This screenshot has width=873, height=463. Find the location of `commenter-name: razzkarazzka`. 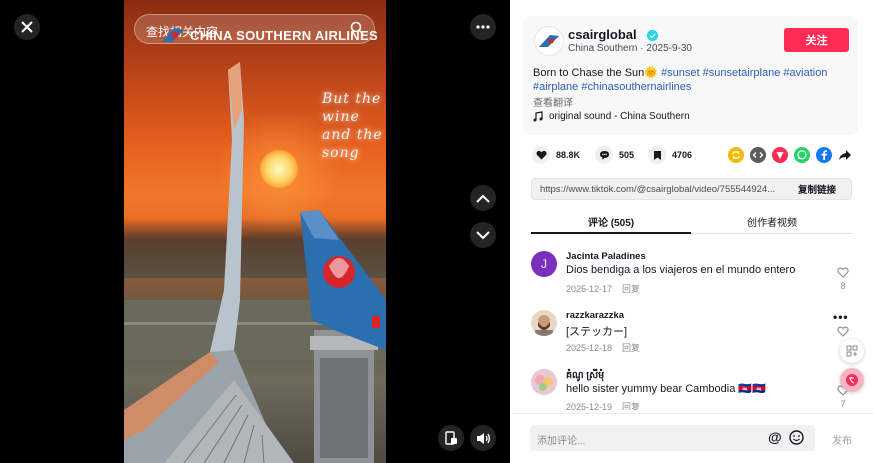

commenter-name: razzkarazzka is located at coordinates (595, 315).